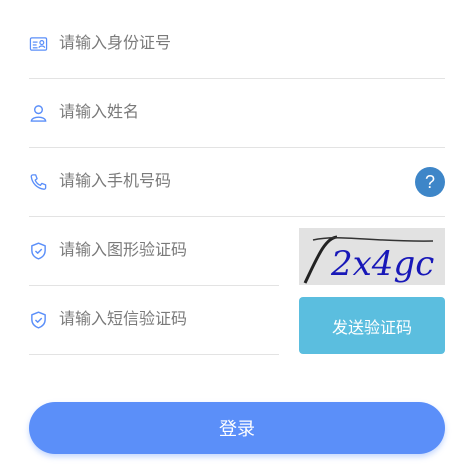 The image size is (469, 468). I want to click on sms-code-row, so click(154, 320).